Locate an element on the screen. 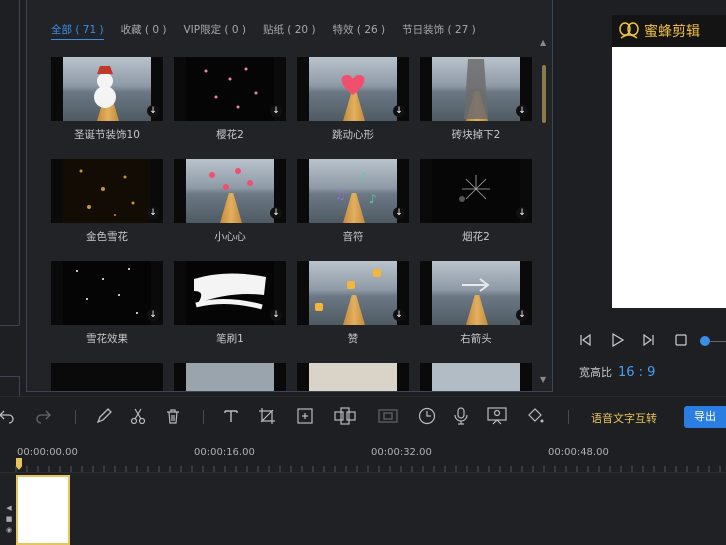 The height and width of the screenshot is (545, 726). edit-toolbar: 语音文字互转 导出 is located at coordinates (363, 417).